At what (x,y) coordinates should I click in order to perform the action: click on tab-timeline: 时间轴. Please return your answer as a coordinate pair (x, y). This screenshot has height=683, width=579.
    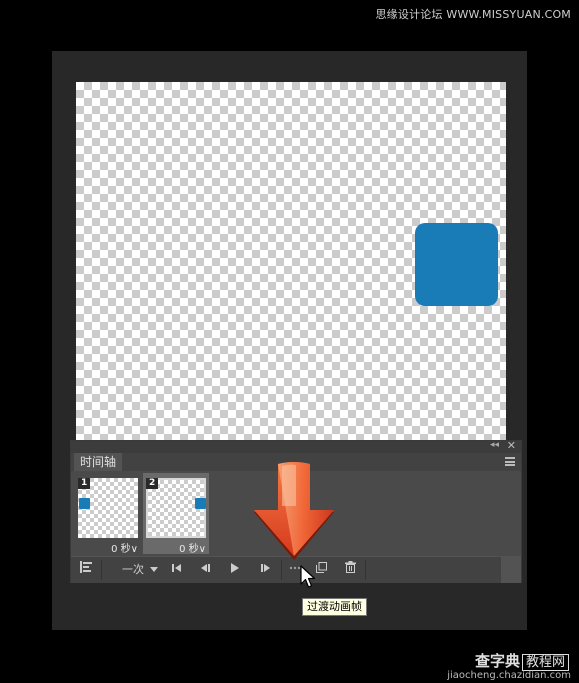
    Looking at the image, I should click on (98, 462).